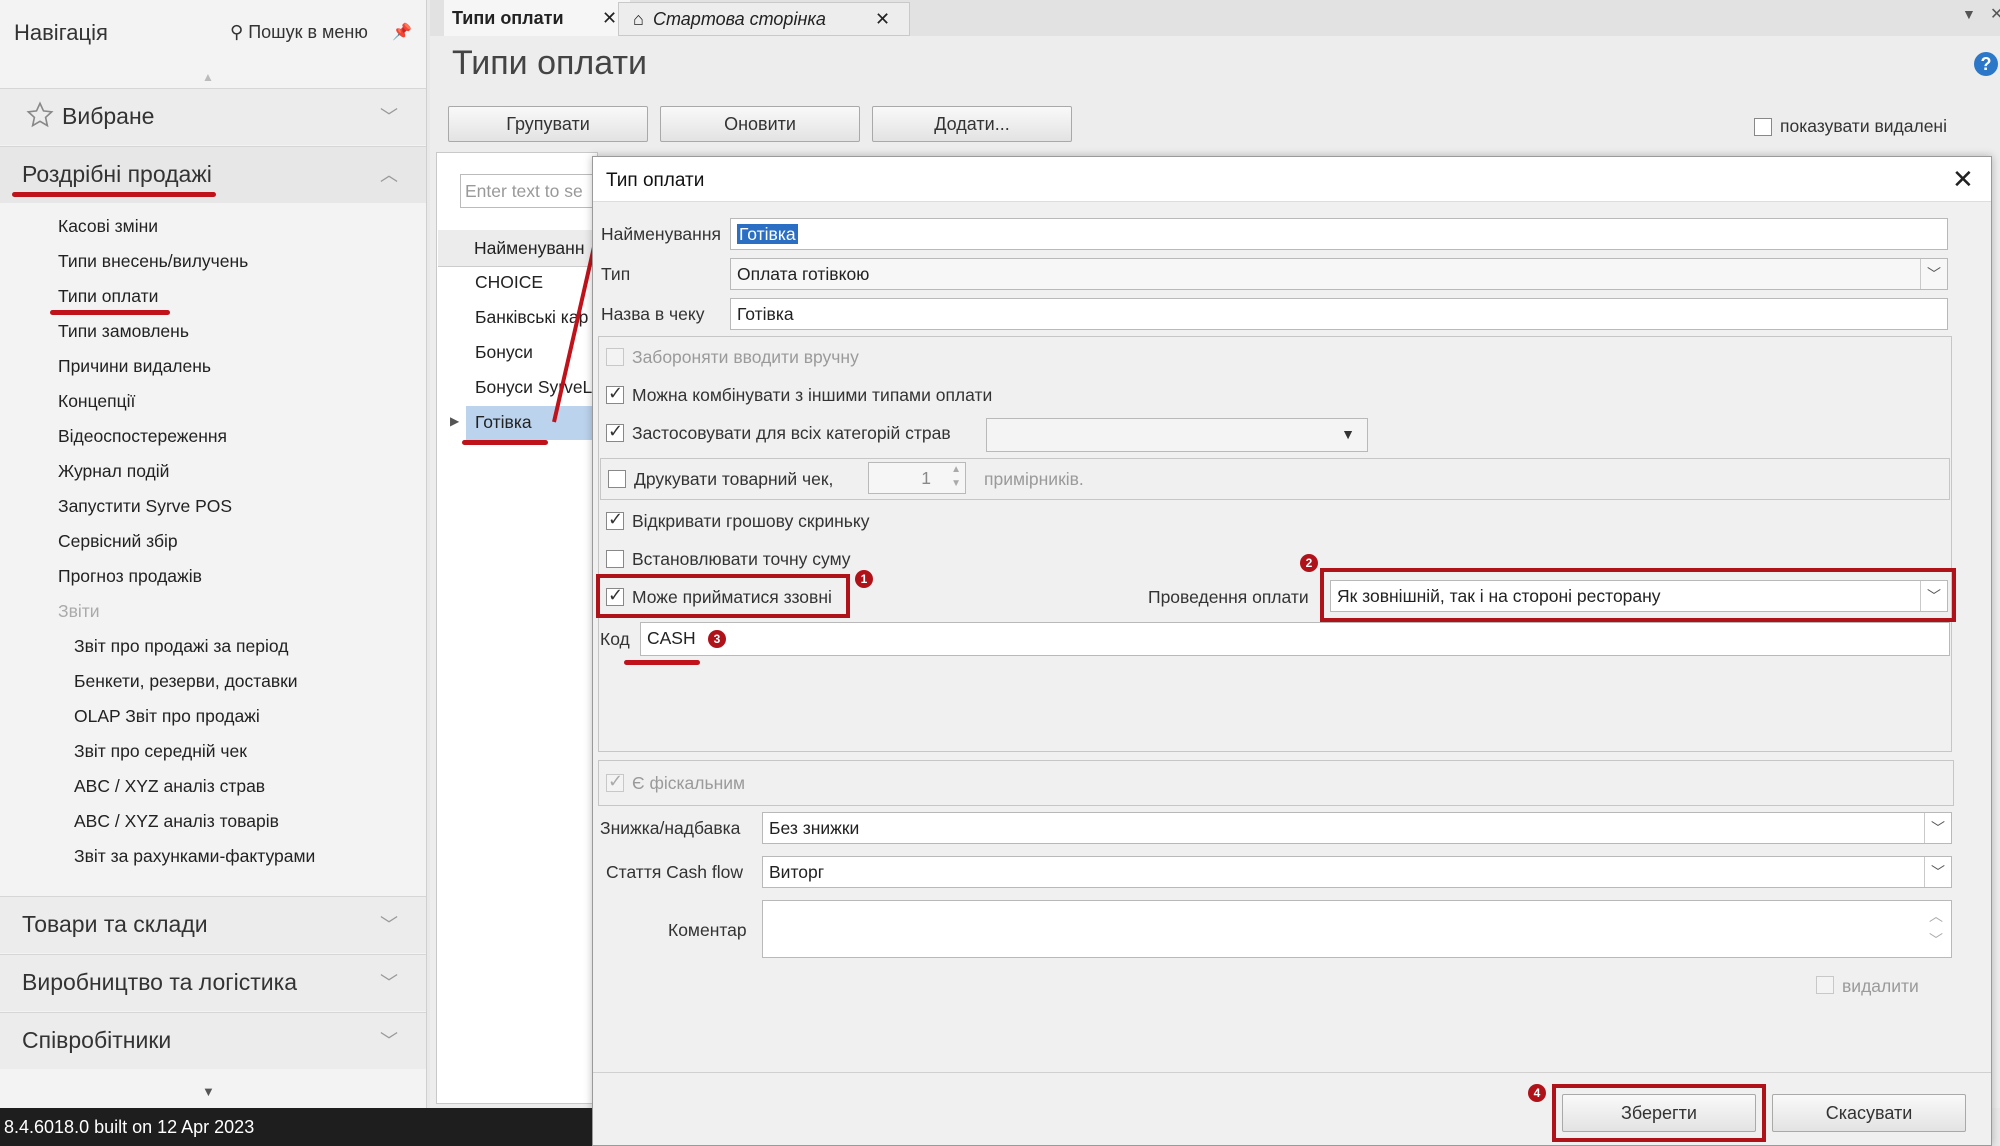 This screenshot has height=1146, width=2000. I want to click on combine-checkbox, so click(615, 393).